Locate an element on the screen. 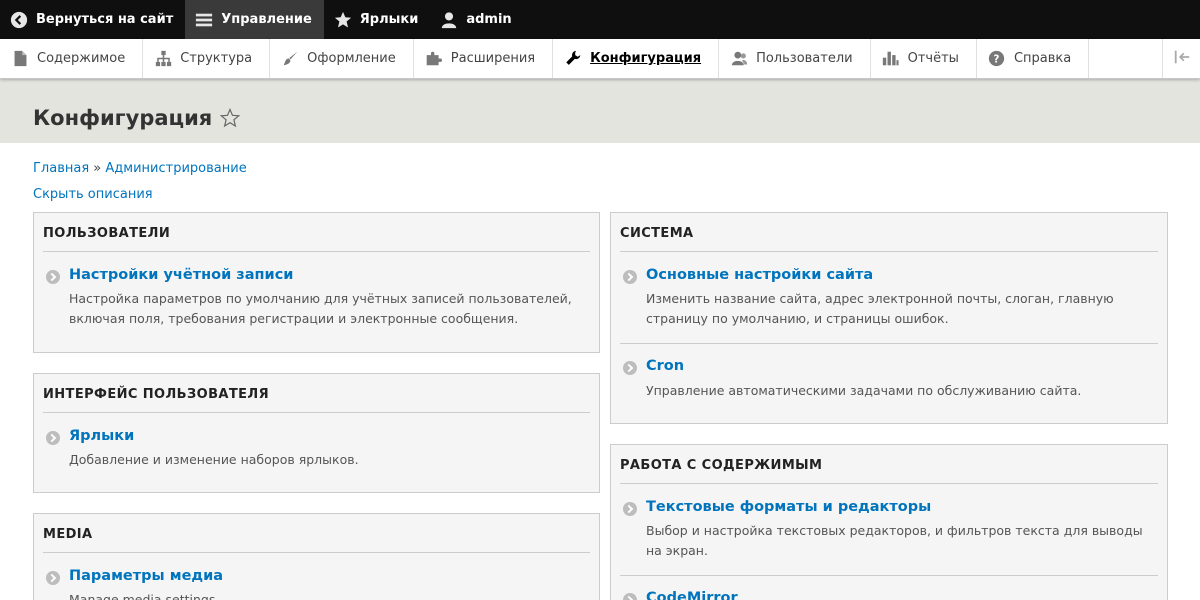  shortcuts-label: Ярлыки is located at coordinates (389, 19).